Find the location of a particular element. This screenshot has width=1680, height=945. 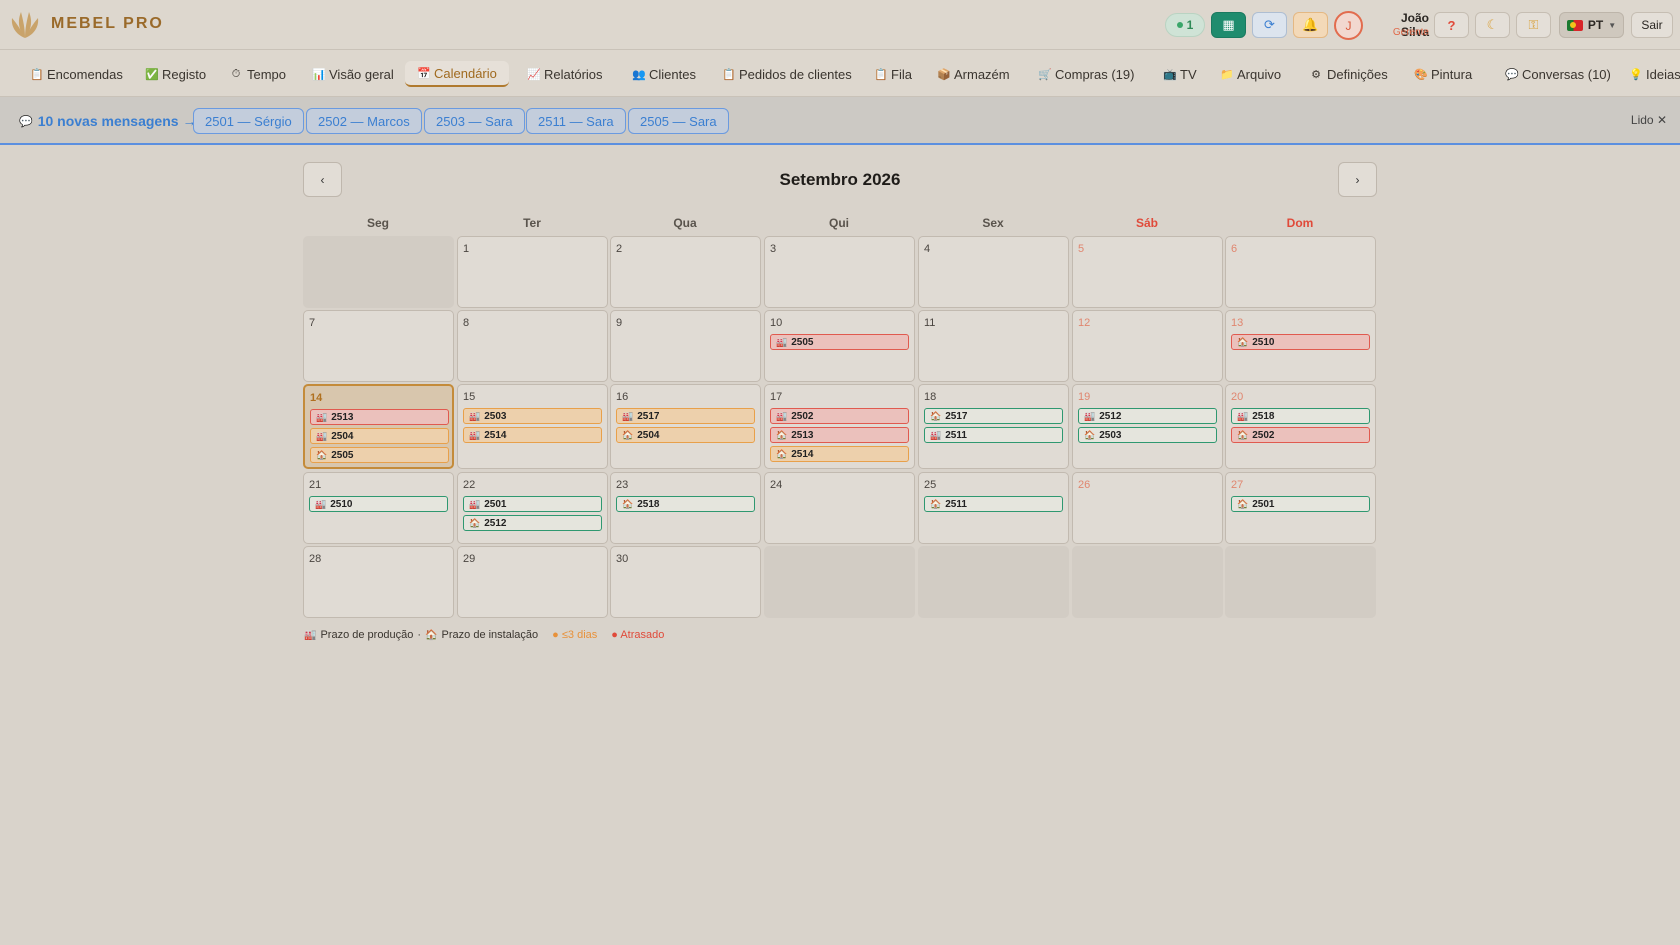

calendar-event: 🏭 2513 is located at coordinates (379, 417).